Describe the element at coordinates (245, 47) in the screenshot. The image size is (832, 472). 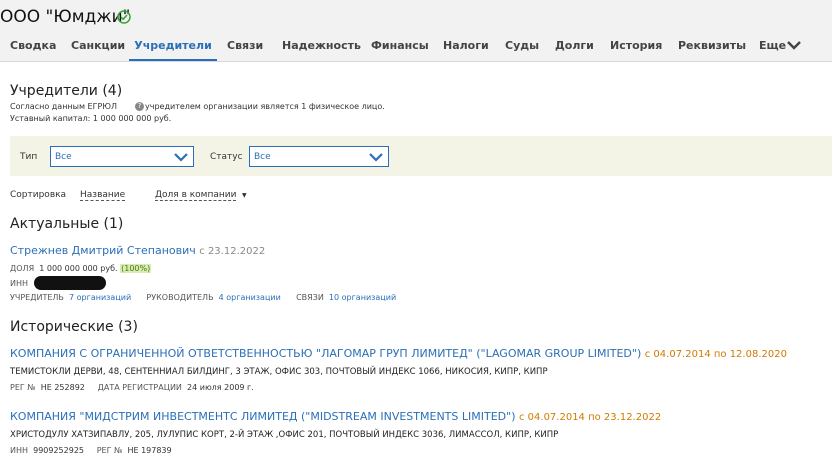
I see `tab-links: Связи` at that location.